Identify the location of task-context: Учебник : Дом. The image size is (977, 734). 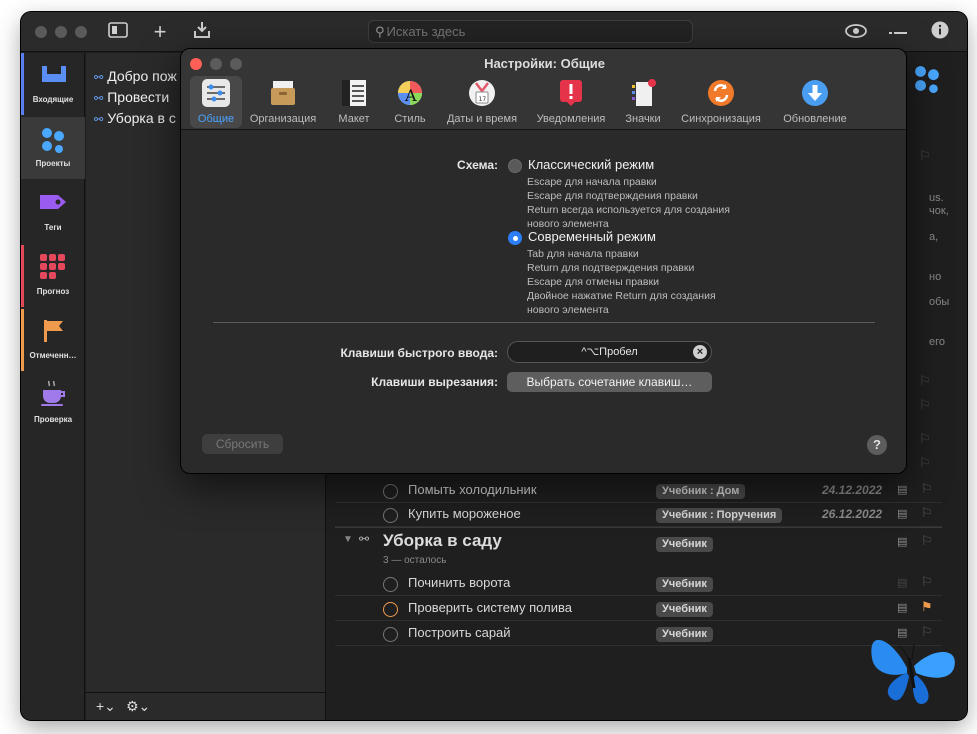
(701, 491).